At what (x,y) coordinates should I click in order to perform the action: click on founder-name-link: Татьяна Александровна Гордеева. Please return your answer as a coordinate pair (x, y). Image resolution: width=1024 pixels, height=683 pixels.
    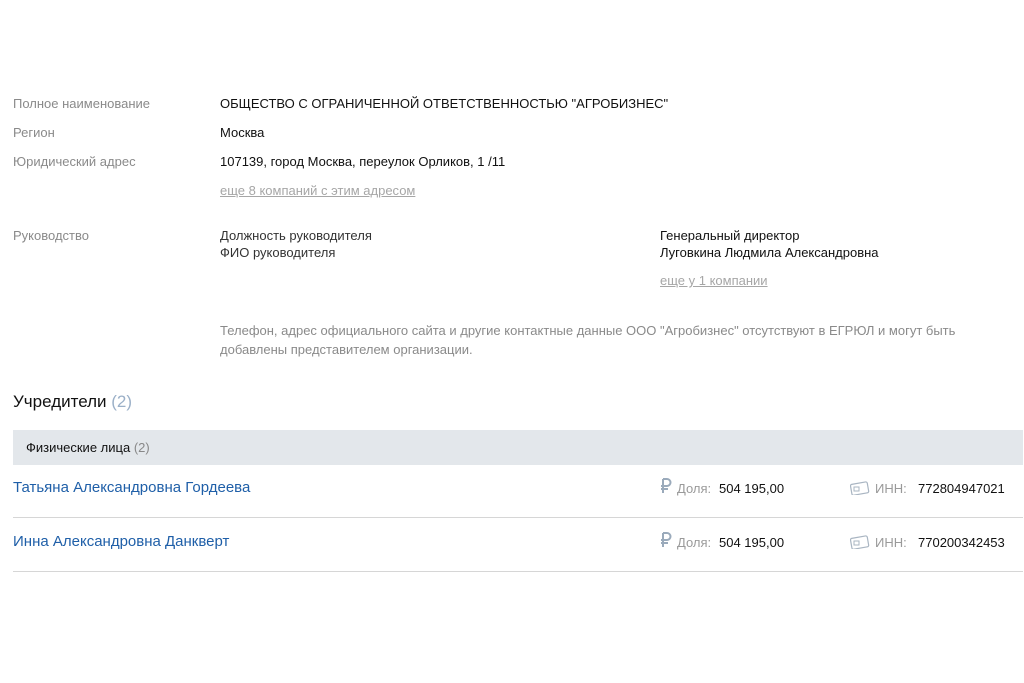
    Looking at the image, I should click on (131, 487).